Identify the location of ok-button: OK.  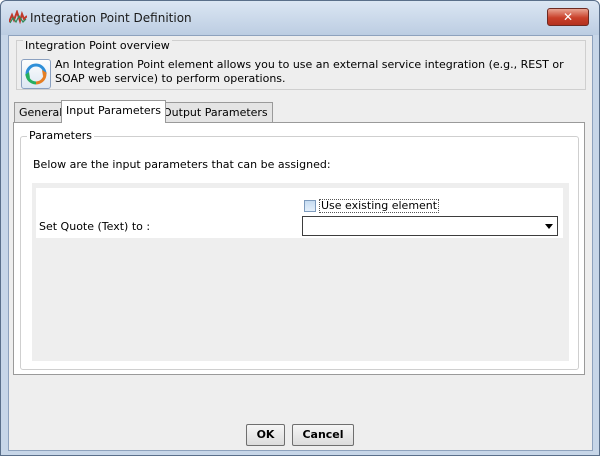
(265, 435).